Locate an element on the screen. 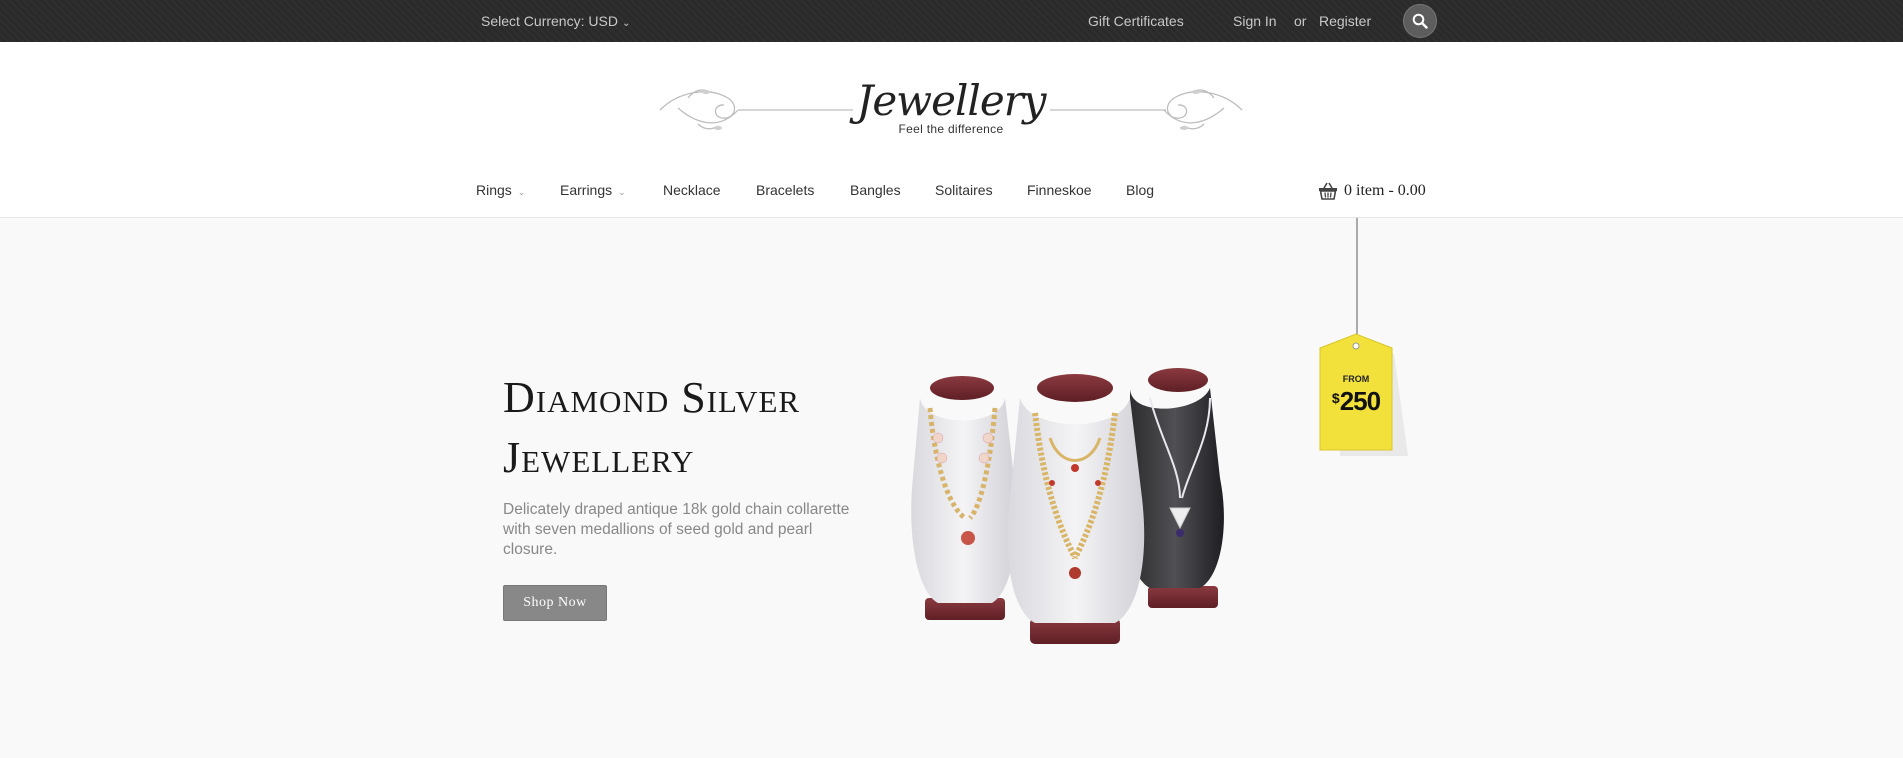 This screenshot has height=758, width=1903. necklace-display-image is located at coordinates (1067, 506).